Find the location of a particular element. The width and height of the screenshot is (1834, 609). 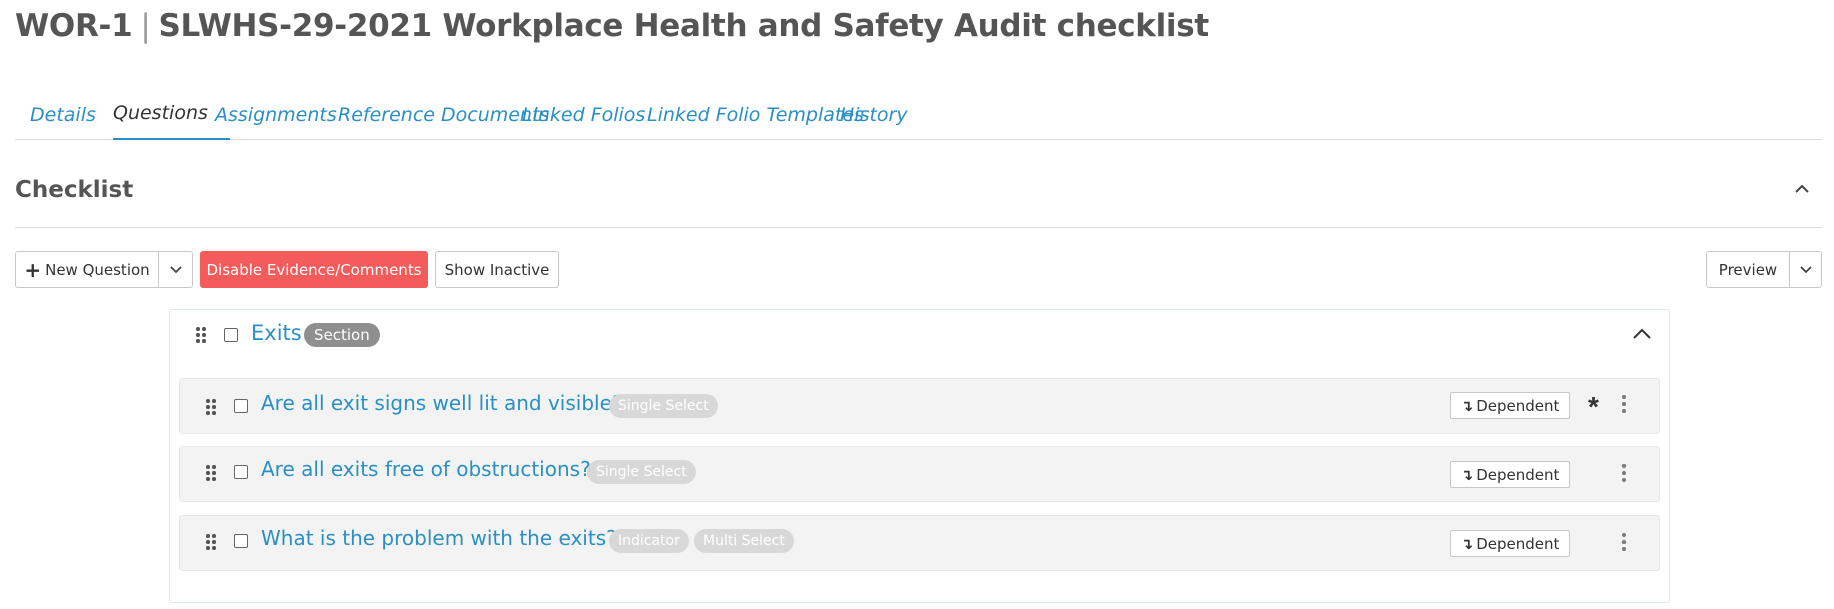

new-question-label: New Question is located at coordinates (97, 269).